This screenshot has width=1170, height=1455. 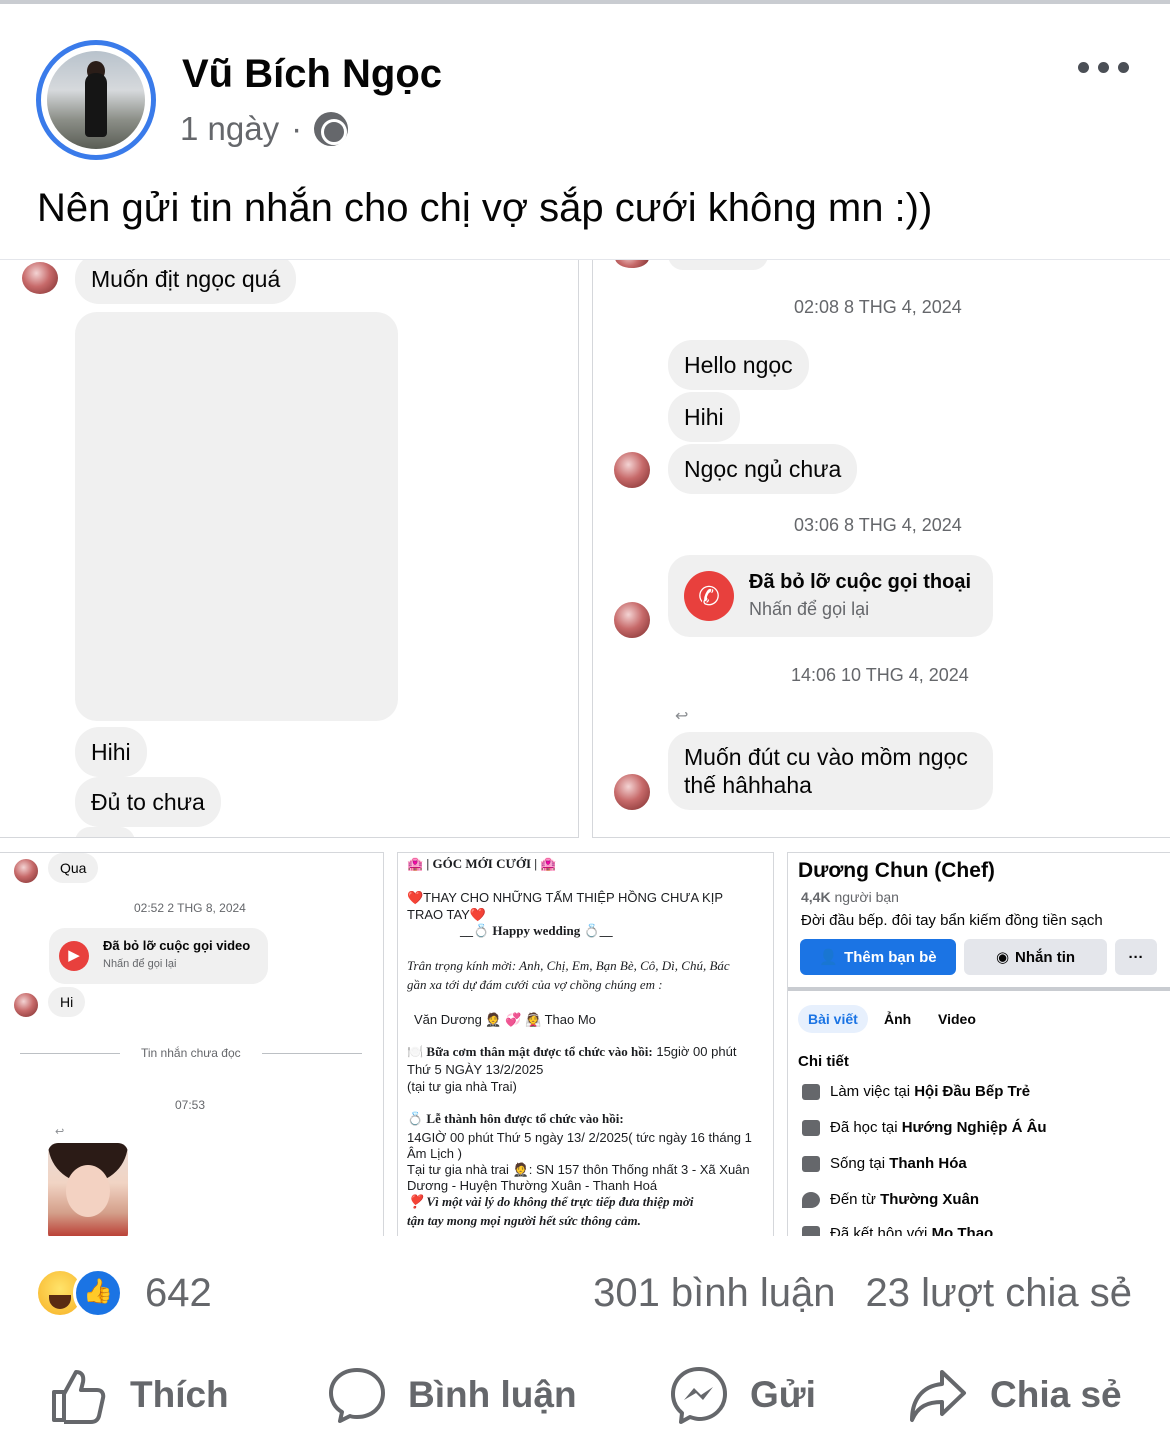 I want to click on section-divider, so click(x=979, y=989).